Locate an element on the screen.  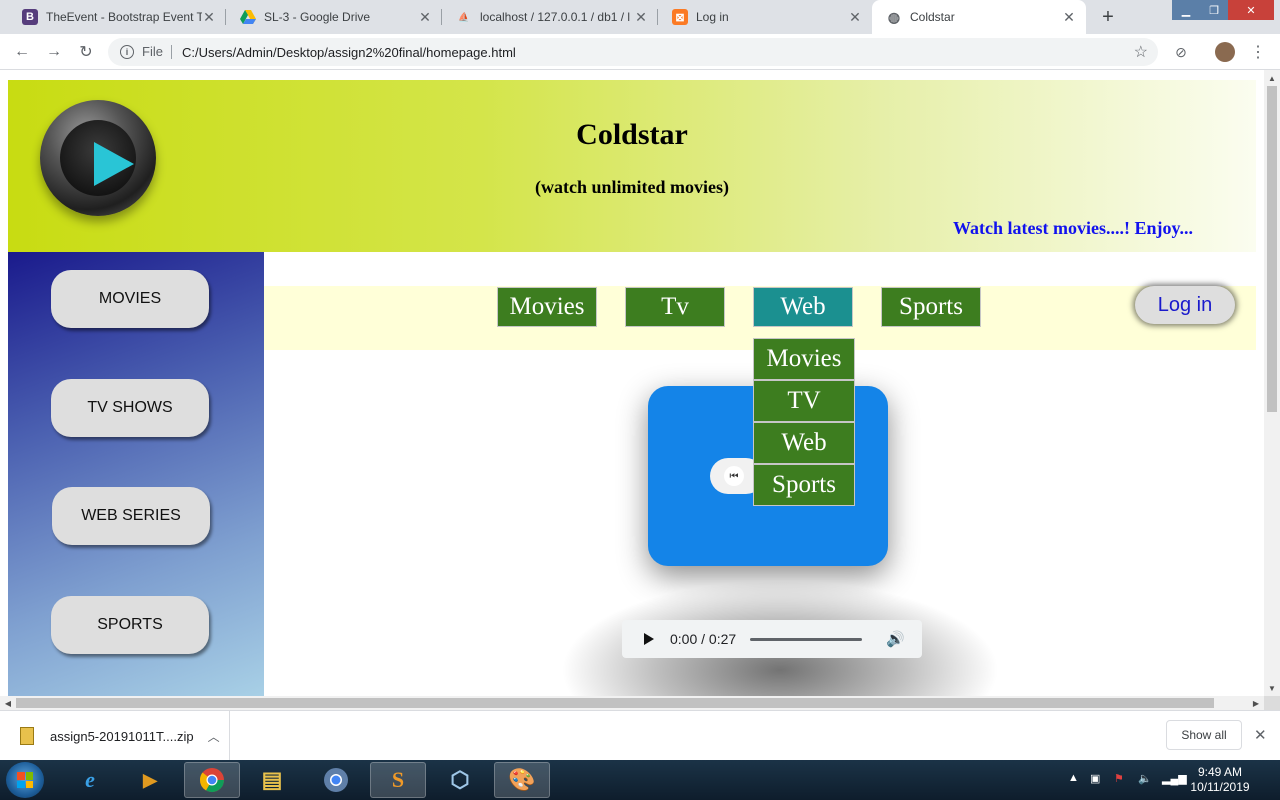
scroll-left-icon: ◀ is located at coordinates (8, 703).